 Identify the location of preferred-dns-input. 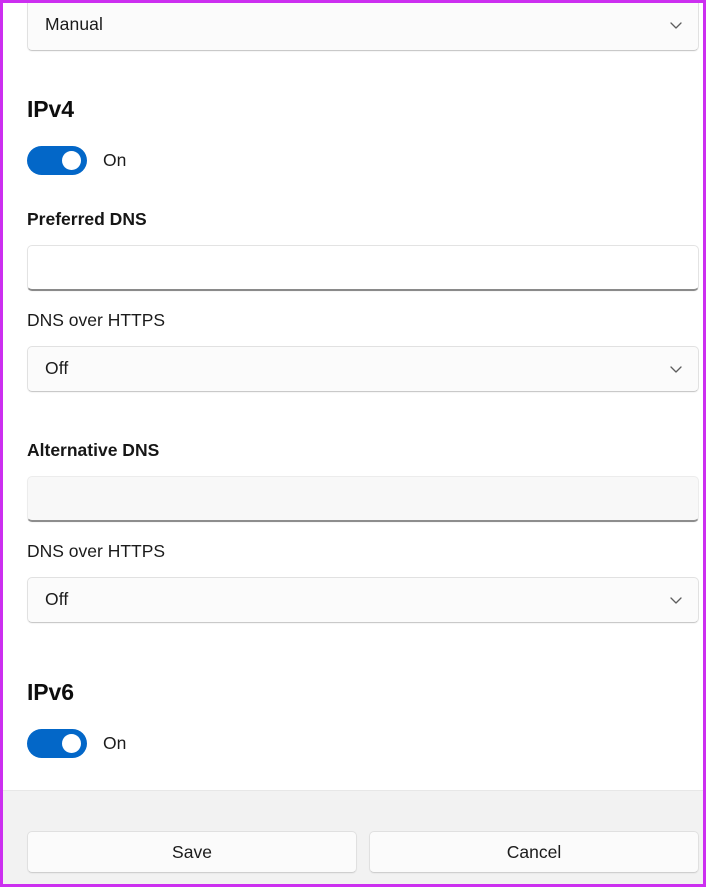
(363, 267).